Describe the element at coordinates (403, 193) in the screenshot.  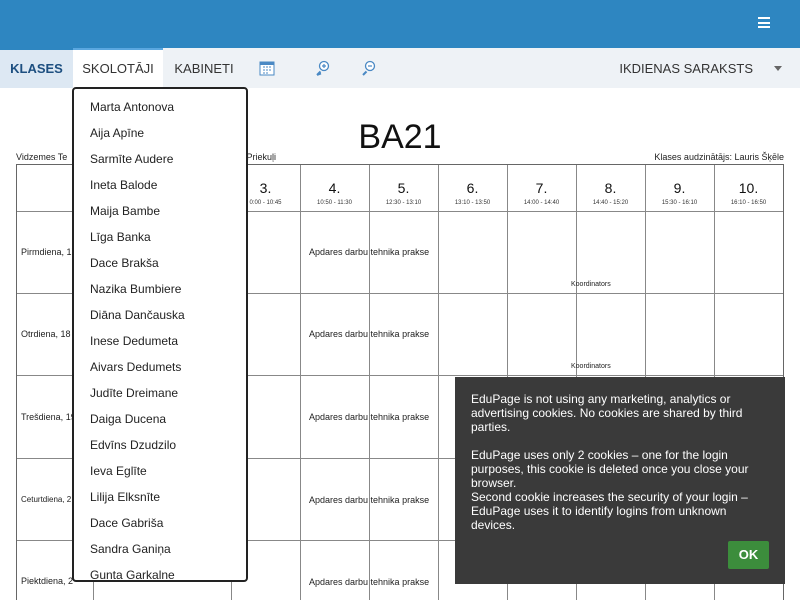
I see `period-header: 5. 12:30 - 13:10` at that location.